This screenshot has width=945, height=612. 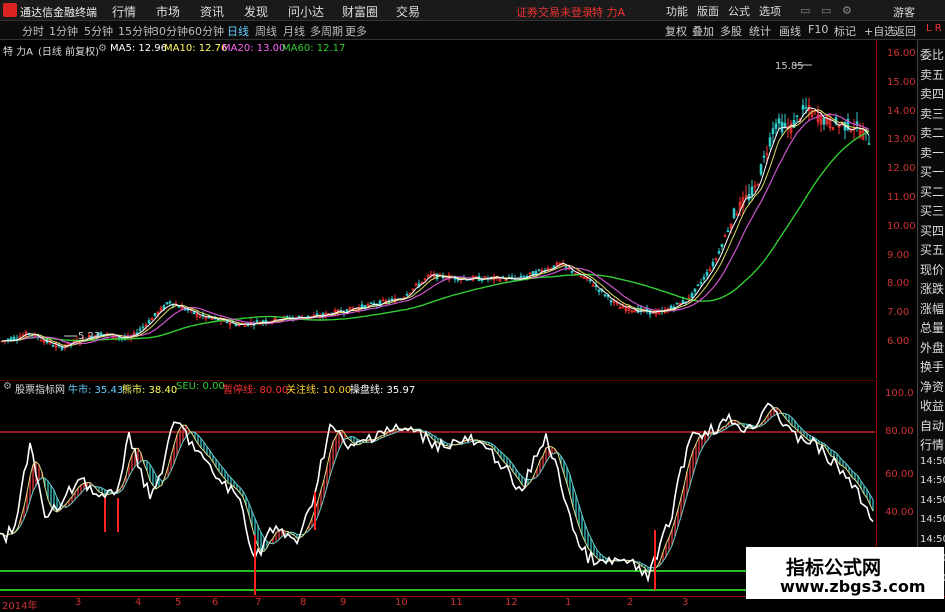 What do you see at coordinates (456, 602) in the screenshot?
I see `date-tick: 11` at bounding box center [456, 602].